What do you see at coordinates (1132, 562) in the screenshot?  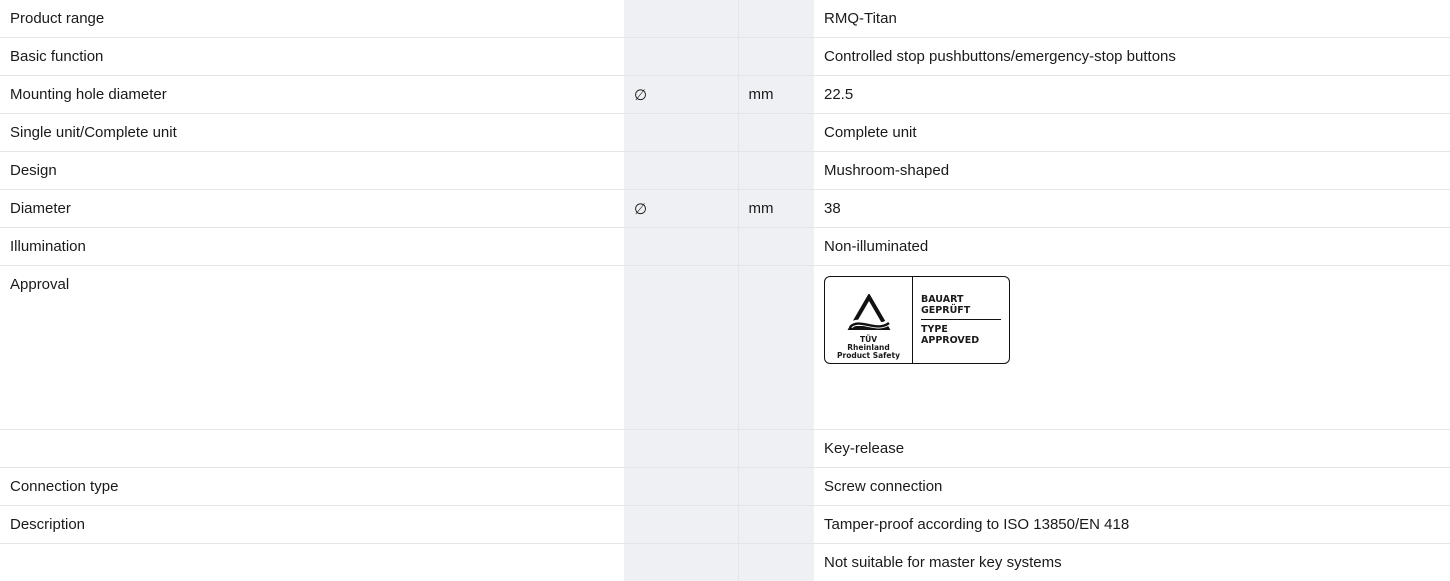 I see `row-value: Not suitable for master key systems` at bounding box center [1132, 562].